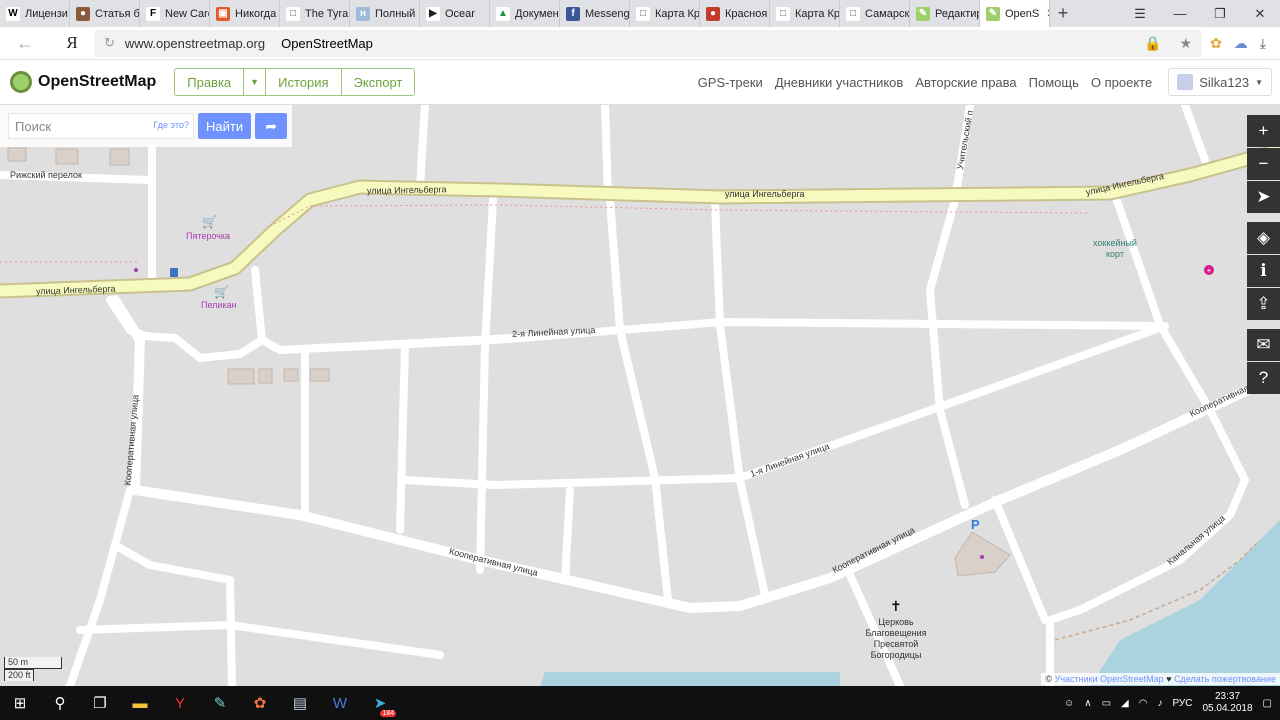  What do you see at coordinates (256, 13) in the screenshot?
I see `tab-label: Никогда` at bounding box center [256, 13].